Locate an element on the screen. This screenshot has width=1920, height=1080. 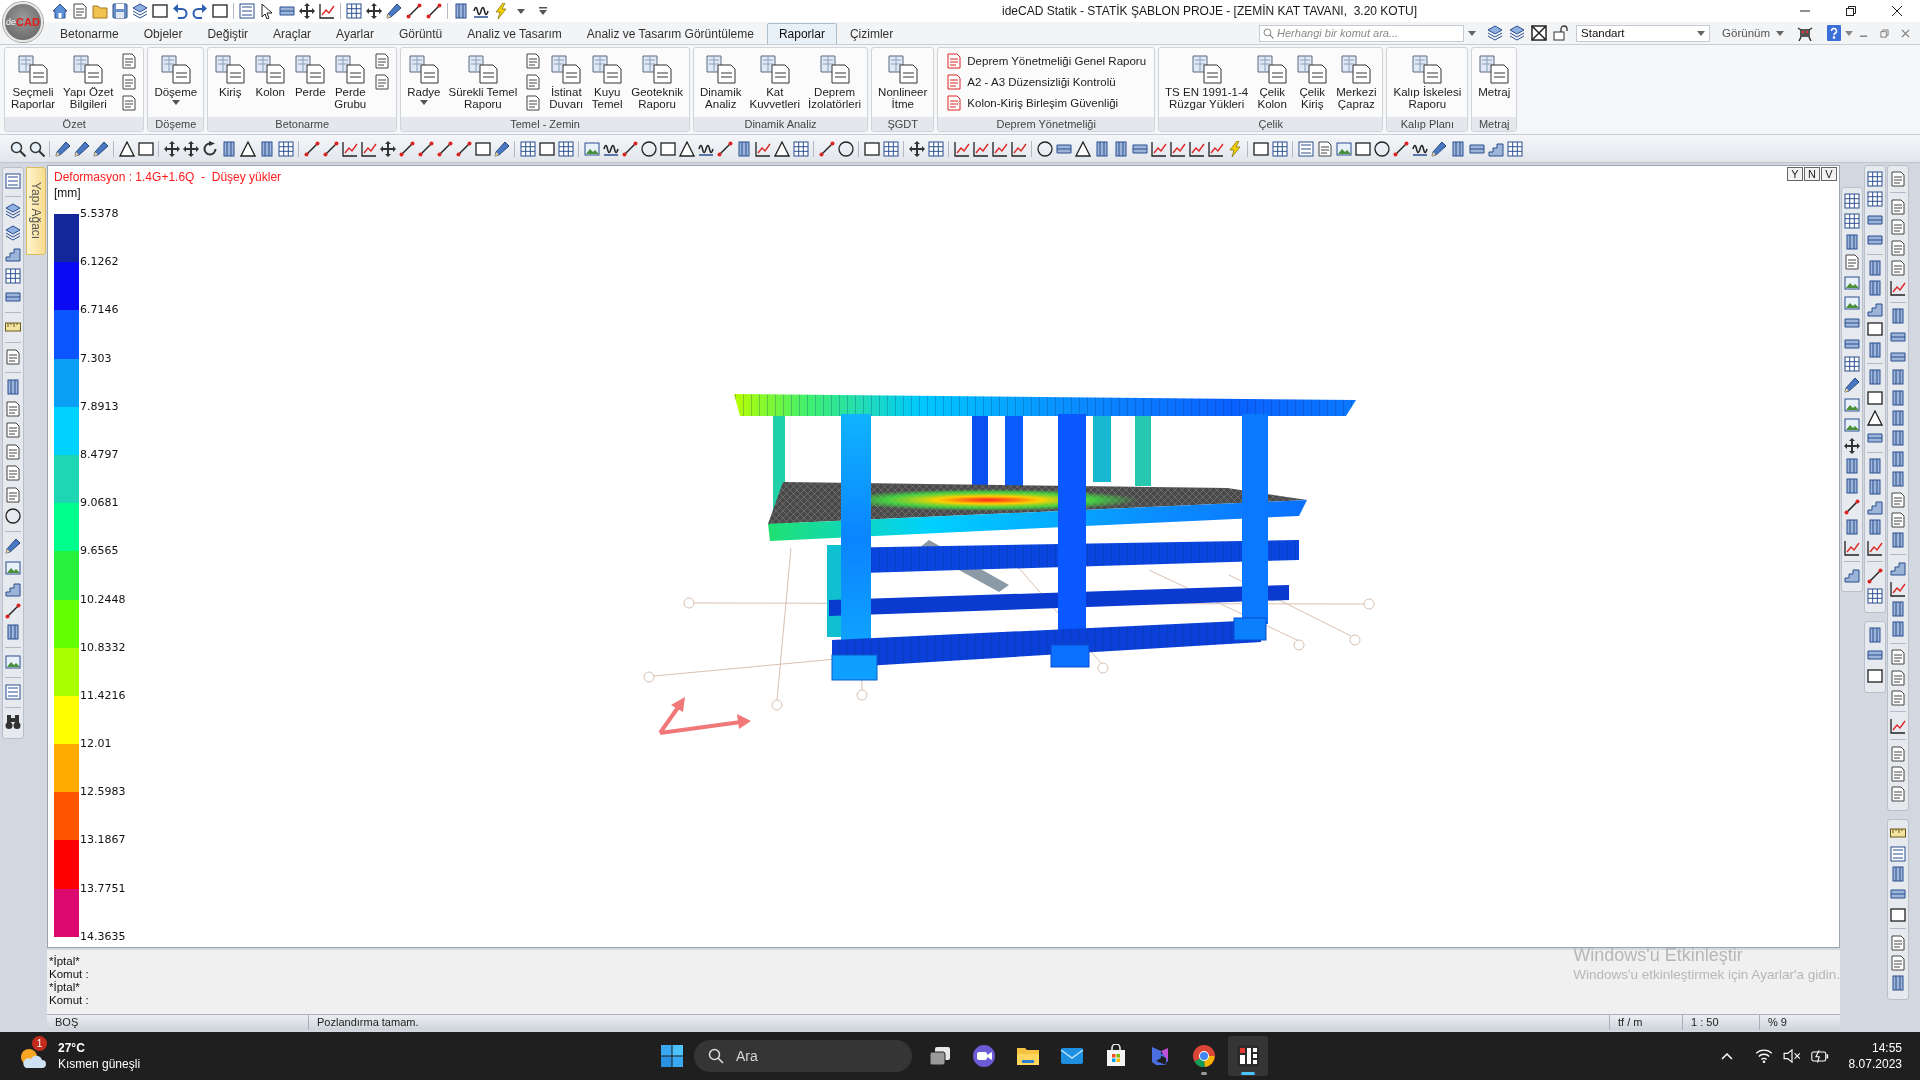
triangle-icon is located at coordinates (1875, 418).